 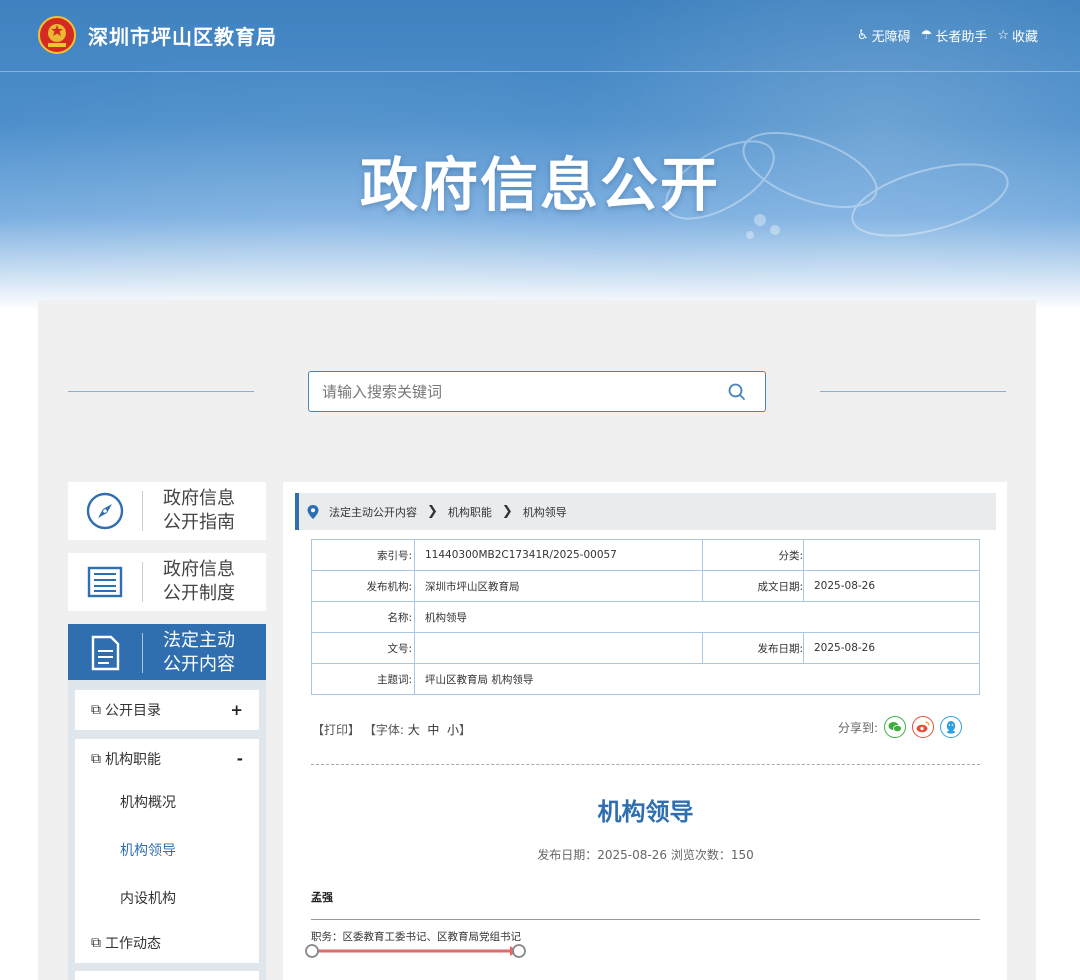 What do you see at coordinates (891, 37) in the screenshot?
I see `accessibility-label: 无障碍` at bounding box center [891, 37].